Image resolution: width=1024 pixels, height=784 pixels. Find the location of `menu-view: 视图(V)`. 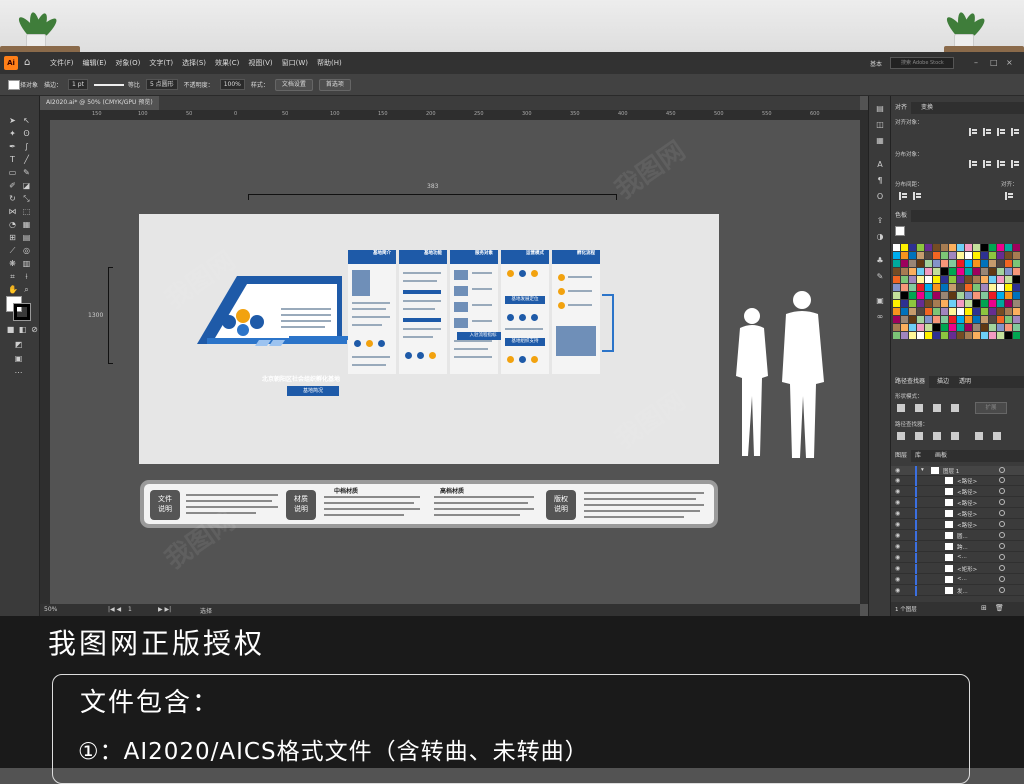

menu-view: 视图(V) is located at coordinates (260, 63).